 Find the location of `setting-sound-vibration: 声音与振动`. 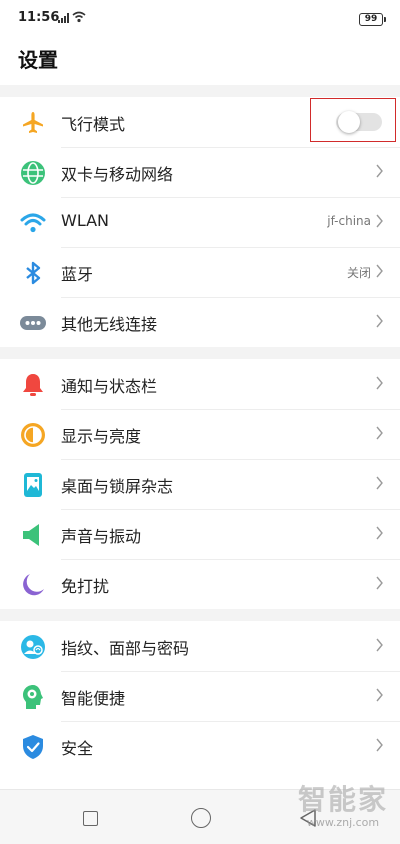

setting-sound-vibration: 声音与振动 is located at coordinates (200, 534).